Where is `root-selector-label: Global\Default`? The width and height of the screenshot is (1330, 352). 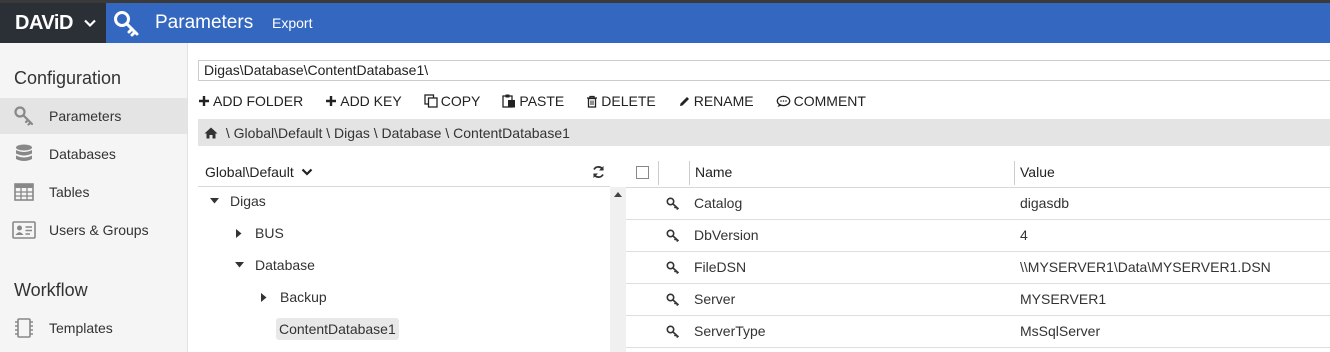
root-selector-label: Global\Default is located at coordinates (249, 172).